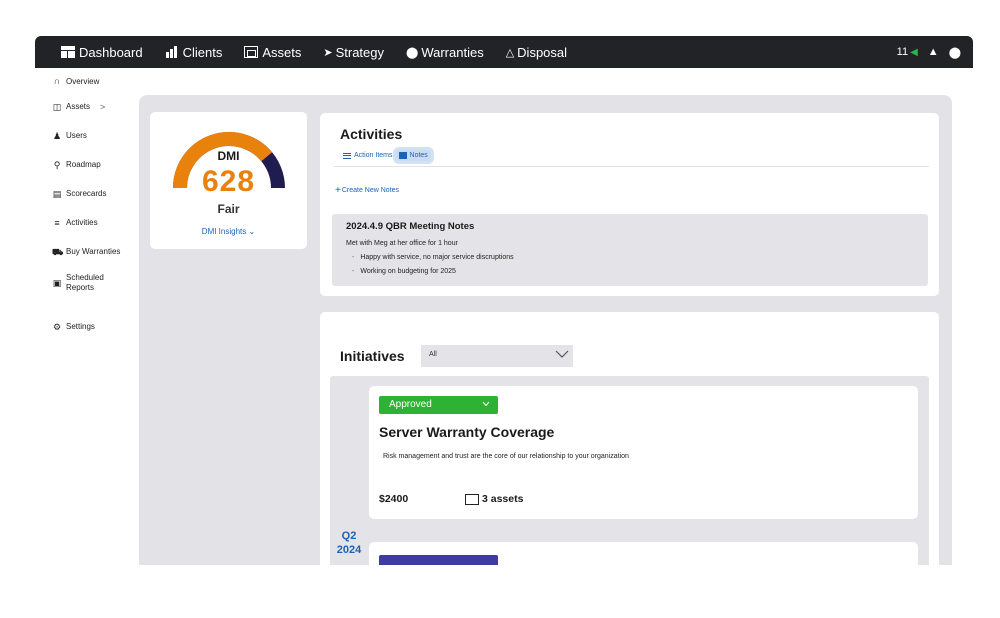 The width and height of the screenshot is (1000, 618). I want to click on note-icon, so click(402, 155).